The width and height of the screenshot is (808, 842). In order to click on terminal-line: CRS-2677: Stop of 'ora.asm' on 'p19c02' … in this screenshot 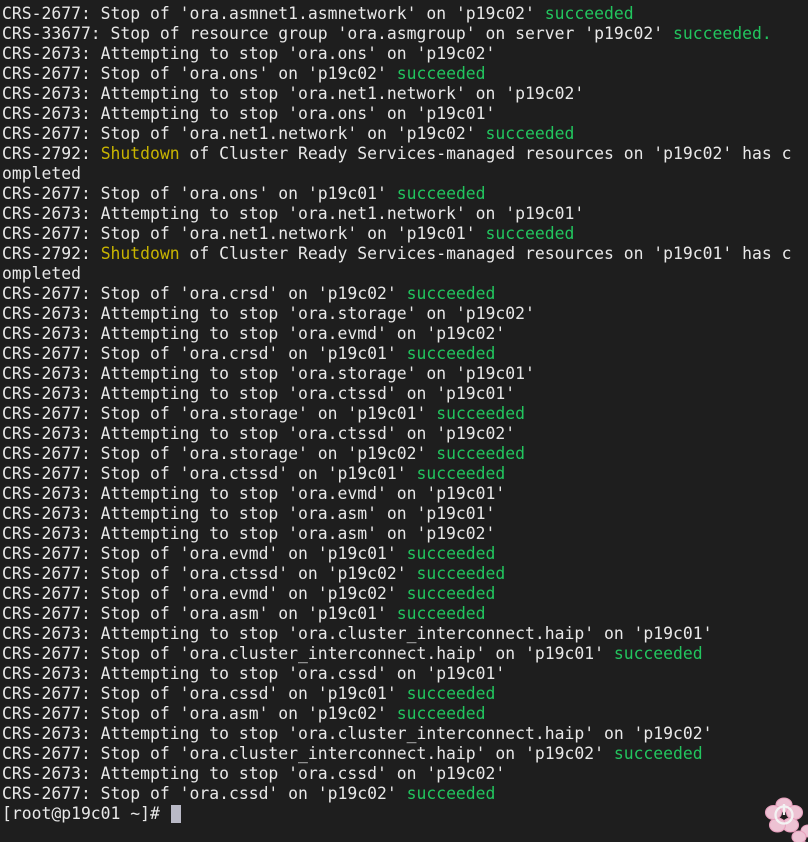, I will do `click(405, 714)`.